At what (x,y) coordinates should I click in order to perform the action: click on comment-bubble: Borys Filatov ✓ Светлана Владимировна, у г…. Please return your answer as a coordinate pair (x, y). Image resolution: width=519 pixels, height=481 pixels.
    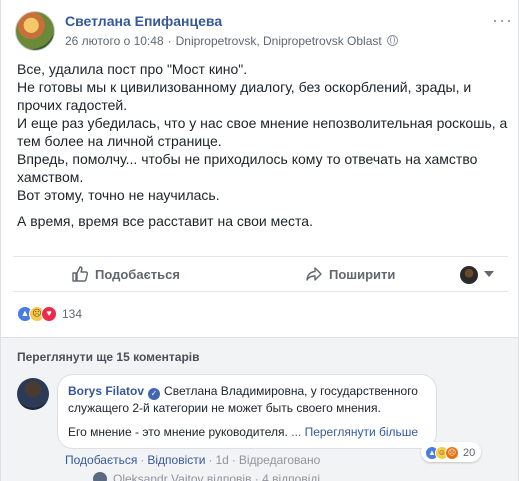
    Looking at the image, I should click on (247, 411).